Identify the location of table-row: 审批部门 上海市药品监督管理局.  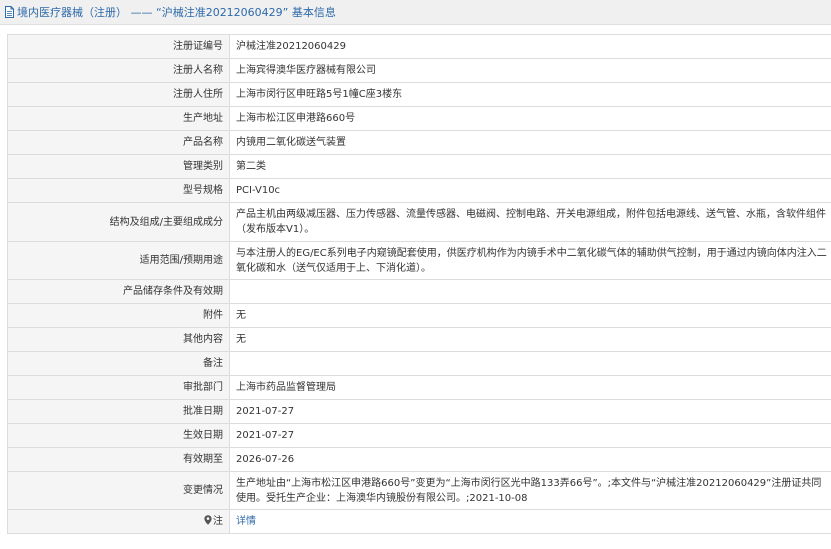
(419, 387).